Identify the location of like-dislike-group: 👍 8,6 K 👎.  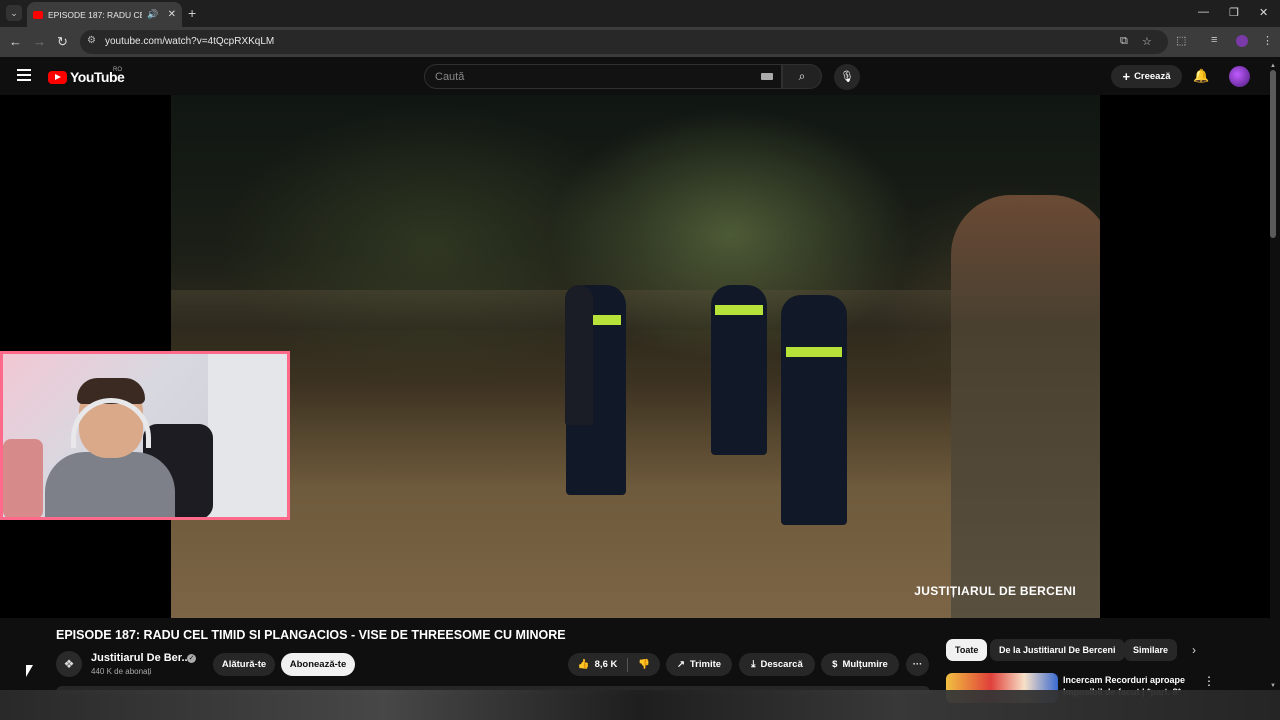
(614, 664).